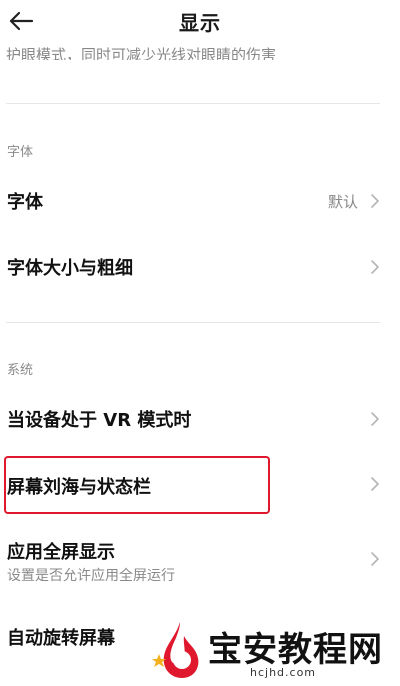 The width and height of the screenshot is (400, 686). I want to click on row-label: 字体, so click(25, 202).